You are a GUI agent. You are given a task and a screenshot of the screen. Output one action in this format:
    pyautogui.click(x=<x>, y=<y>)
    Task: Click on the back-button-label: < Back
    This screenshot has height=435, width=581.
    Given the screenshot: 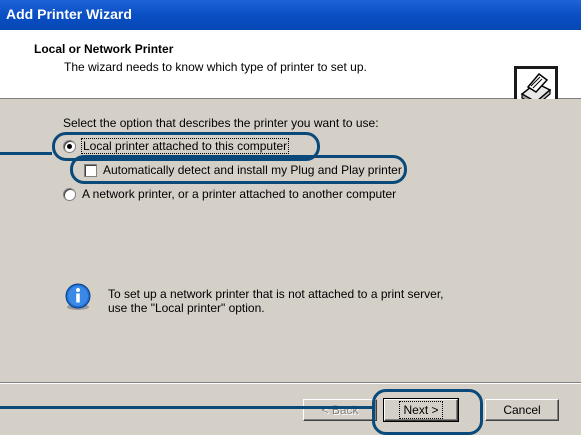 What is the action you would take?
    pyautogui.click(x=340, y=410)
    